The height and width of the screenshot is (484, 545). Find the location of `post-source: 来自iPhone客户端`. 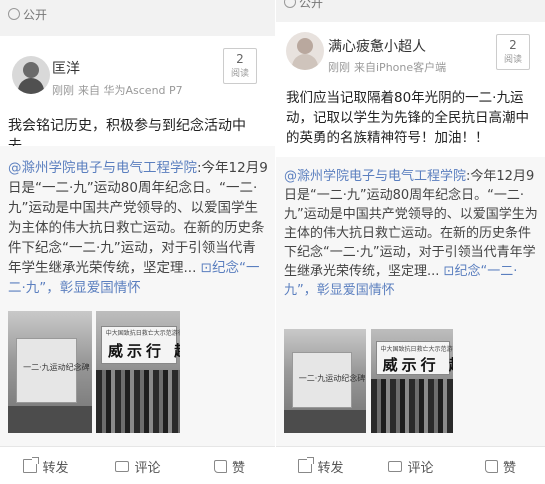

post-source: 来自iPhone客户端 is located at coordinates (400, 67).